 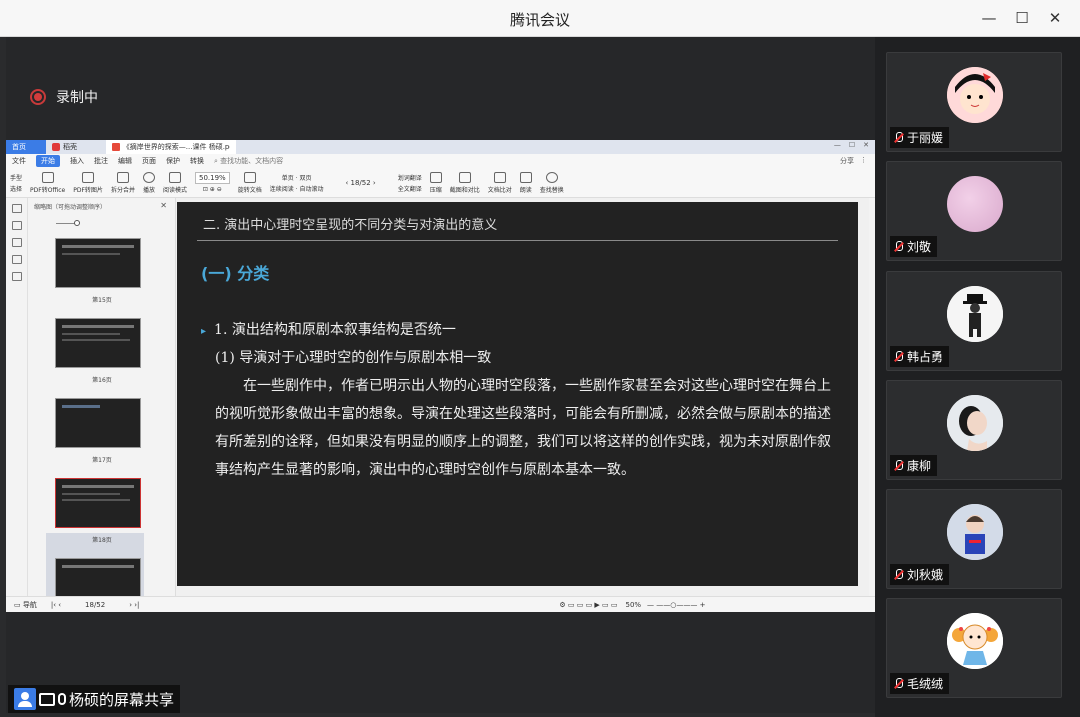 What do you see at coordinates (551, 190) in the screenshot?
I see `find-label: 查找替换` at bounding box center [551, 190].